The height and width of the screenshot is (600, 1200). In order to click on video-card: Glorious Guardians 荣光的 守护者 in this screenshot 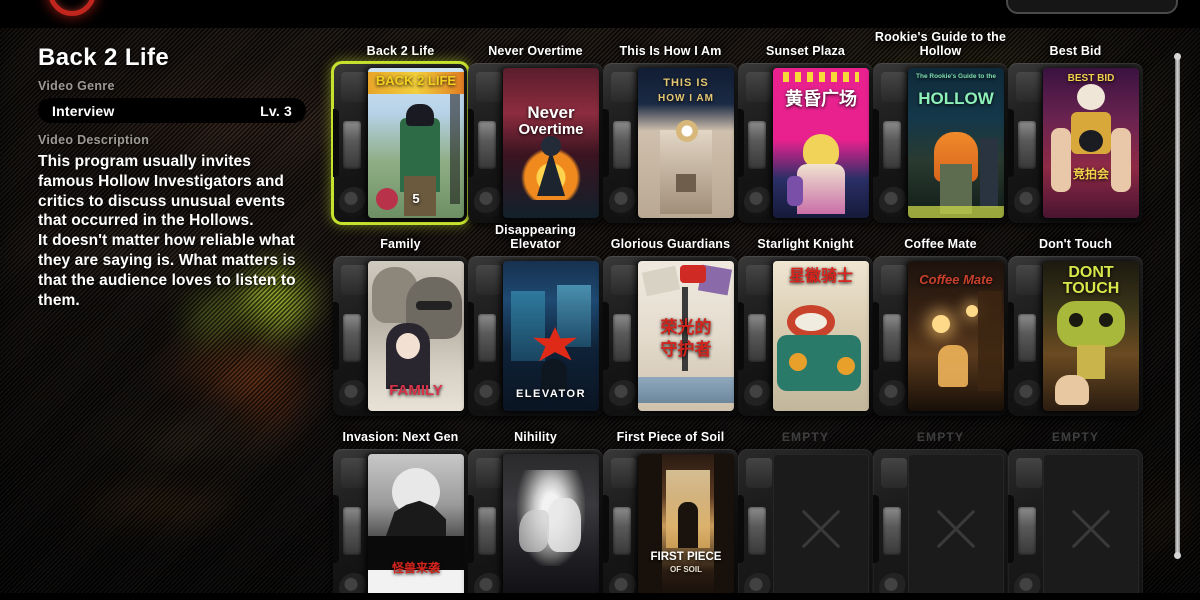, I will do `click(670, 319)`.